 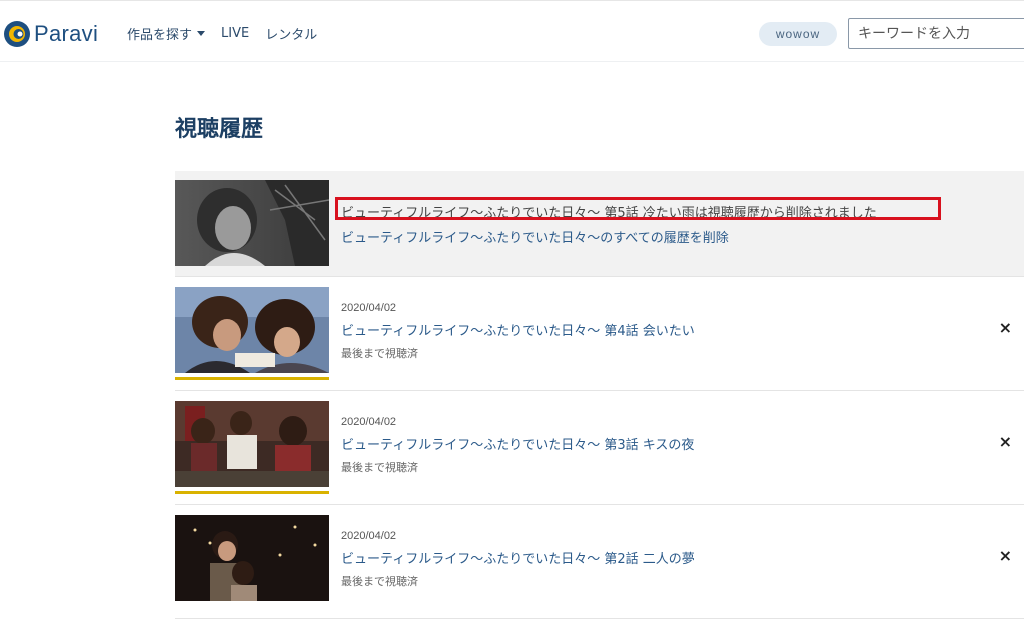 I want to click on episode-title-link: ビューティフルライフ〜ふたりでいた日々〜 第2話 二人の夢, so click(x=518, y=557).